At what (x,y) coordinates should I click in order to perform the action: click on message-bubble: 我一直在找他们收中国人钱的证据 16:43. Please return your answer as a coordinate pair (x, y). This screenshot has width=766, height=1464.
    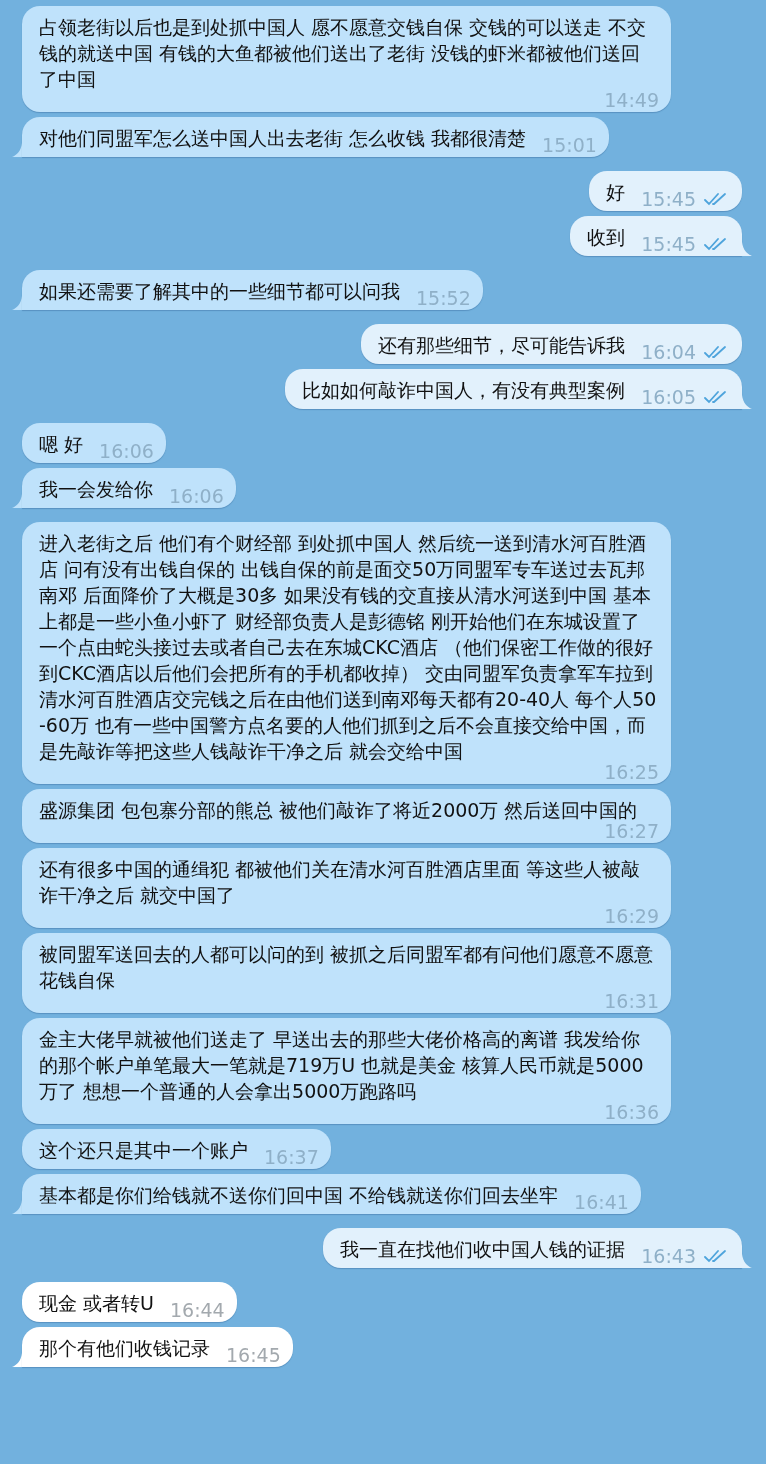
    Looking at the image, I should click on (532, 1248).